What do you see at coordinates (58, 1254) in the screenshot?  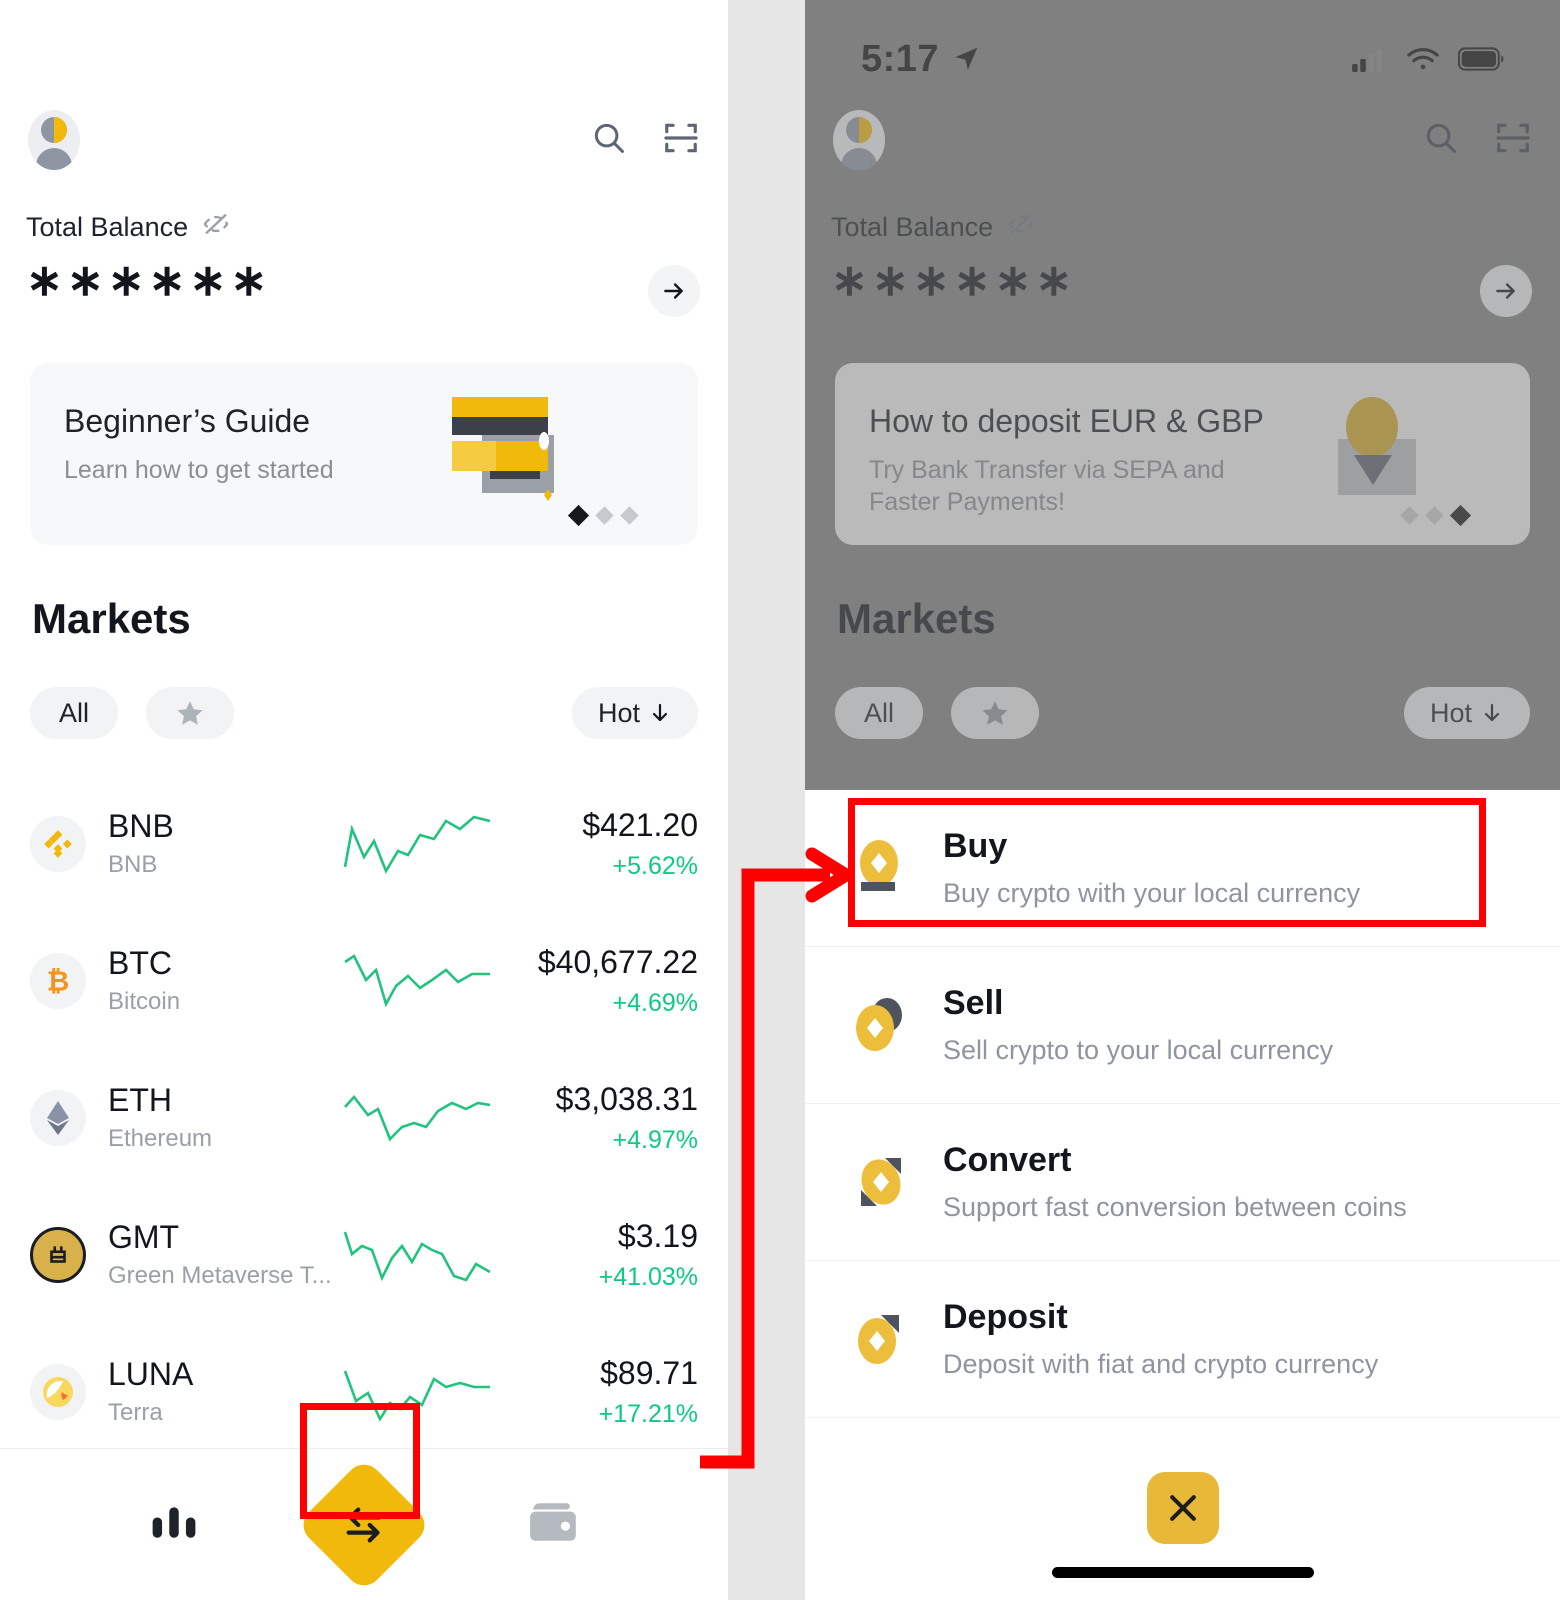 I see `gmt-coin-icon` at bounding box center [58, 1254].